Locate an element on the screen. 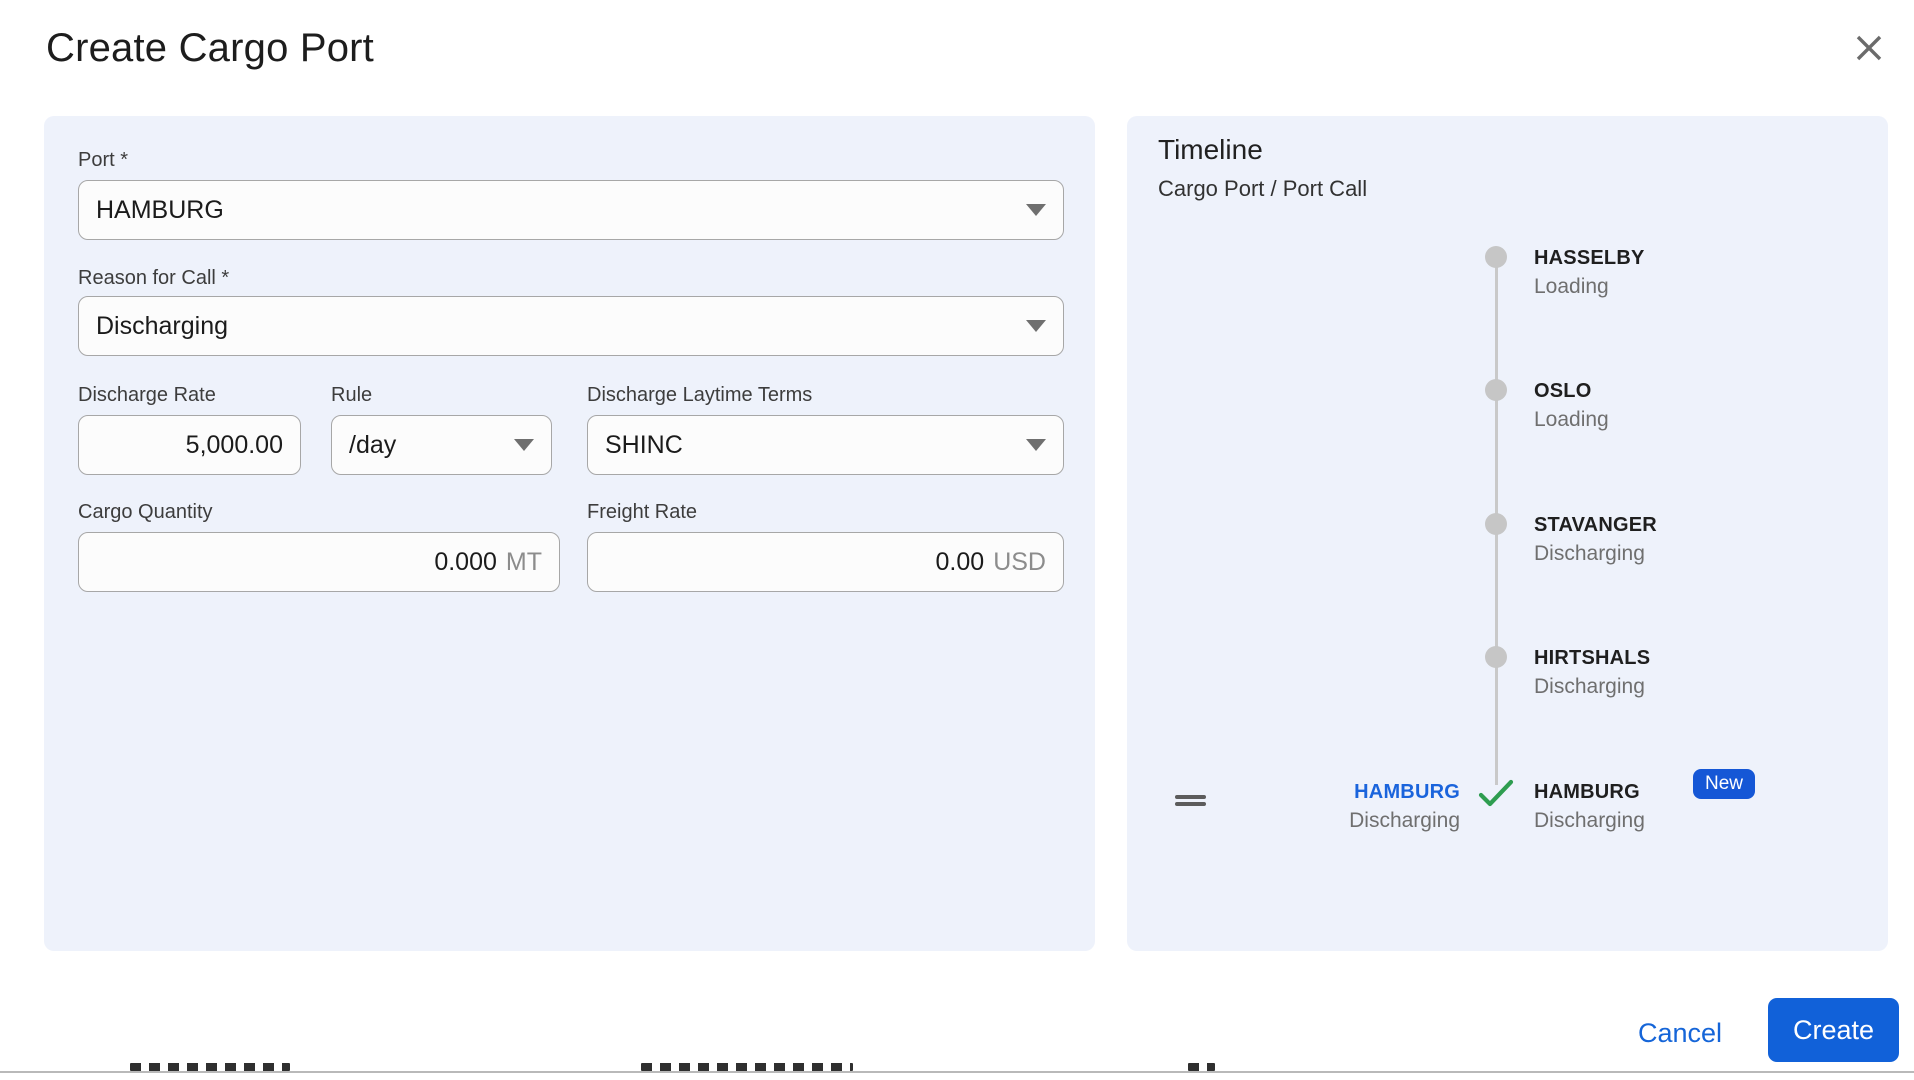 This screenshot has height=1080, width=1914. port-label: Port * is located at coordinates (103, 160).